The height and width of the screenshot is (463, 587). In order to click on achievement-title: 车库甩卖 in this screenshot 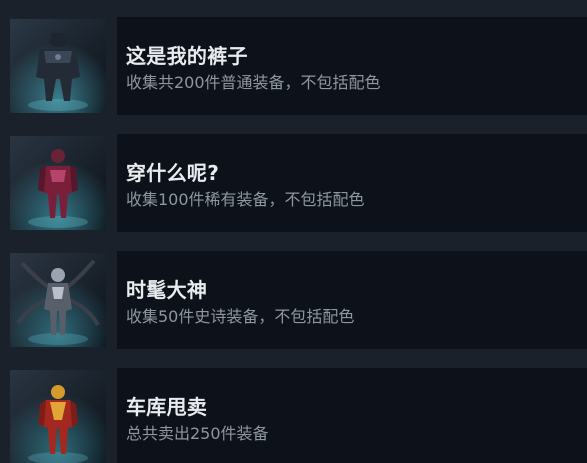, I will do `click(167, 407)`.